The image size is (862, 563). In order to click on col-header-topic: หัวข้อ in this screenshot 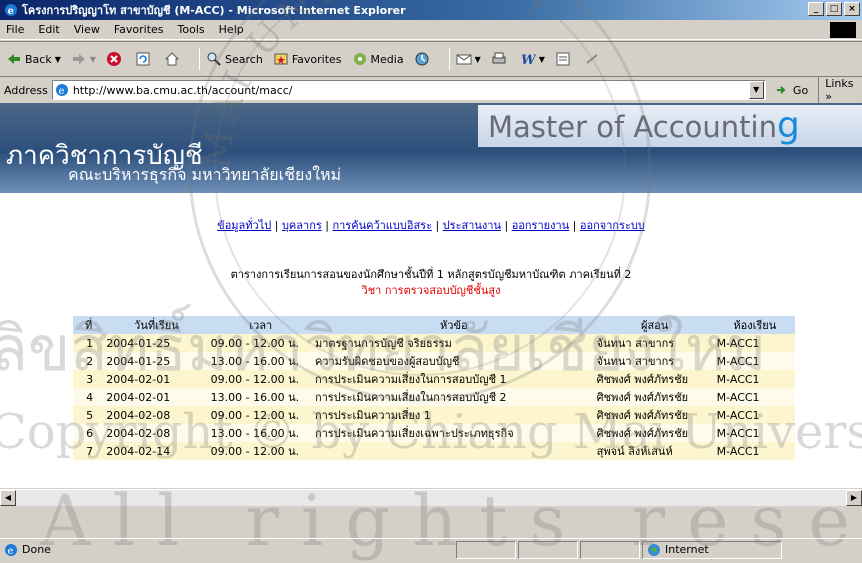, I will do `click(453, 325)`.